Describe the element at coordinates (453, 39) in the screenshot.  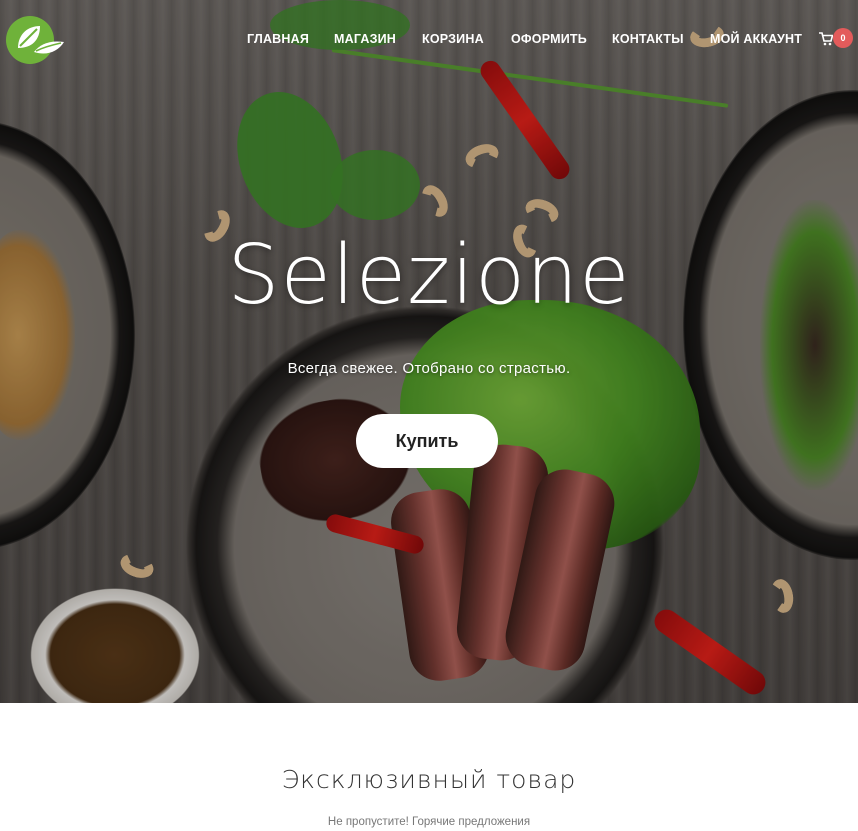
I see `nav-item-cart: КОРЗИНА` at that location.